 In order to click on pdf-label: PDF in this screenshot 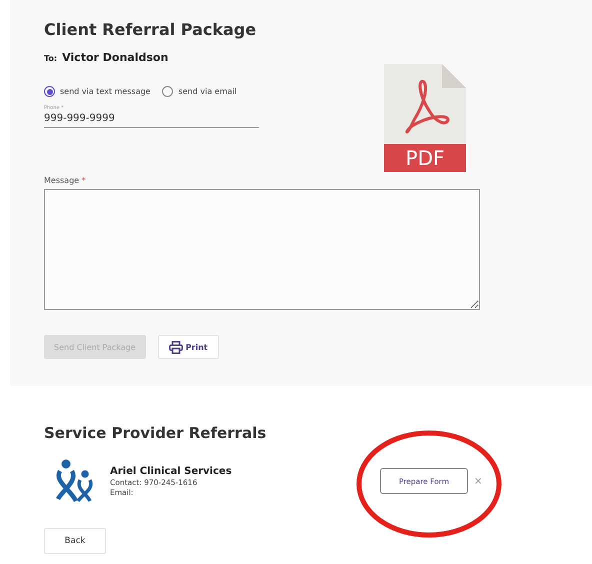, I will do `click(425, 158)`.